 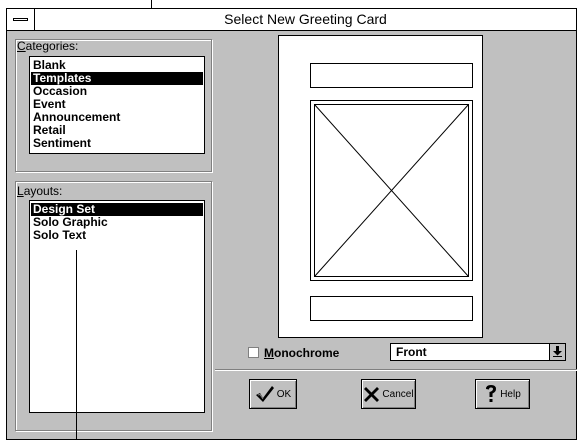 What do you see at coordinates (264, 394) in the screenshot?
I see `checkmark-icon` at bounding box center [264, 394].